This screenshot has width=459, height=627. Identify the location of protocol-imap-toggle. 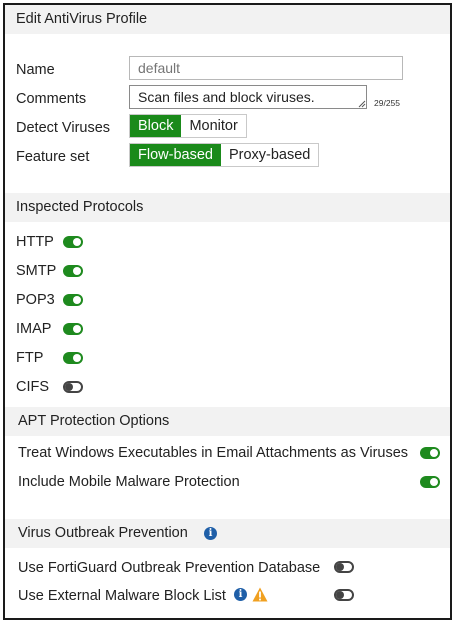
(73, 329).